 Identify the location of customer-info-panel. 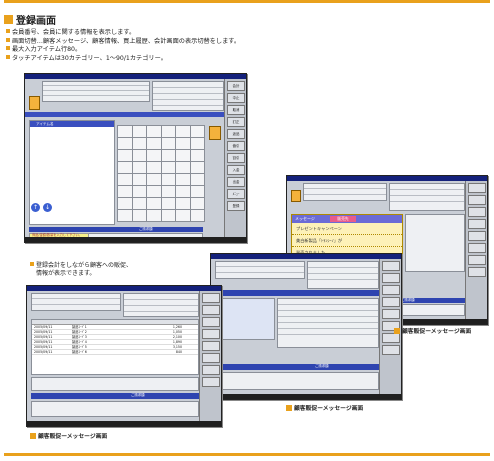
(245, 319).